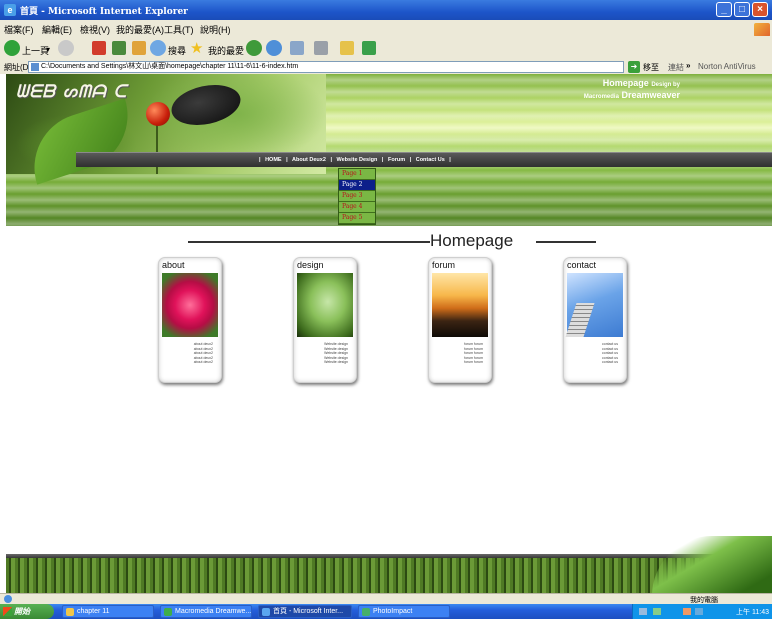  What do you see at coordinates (254, 48) in the screenshot?
I see `media-icon` at bounding box center [254, 48].